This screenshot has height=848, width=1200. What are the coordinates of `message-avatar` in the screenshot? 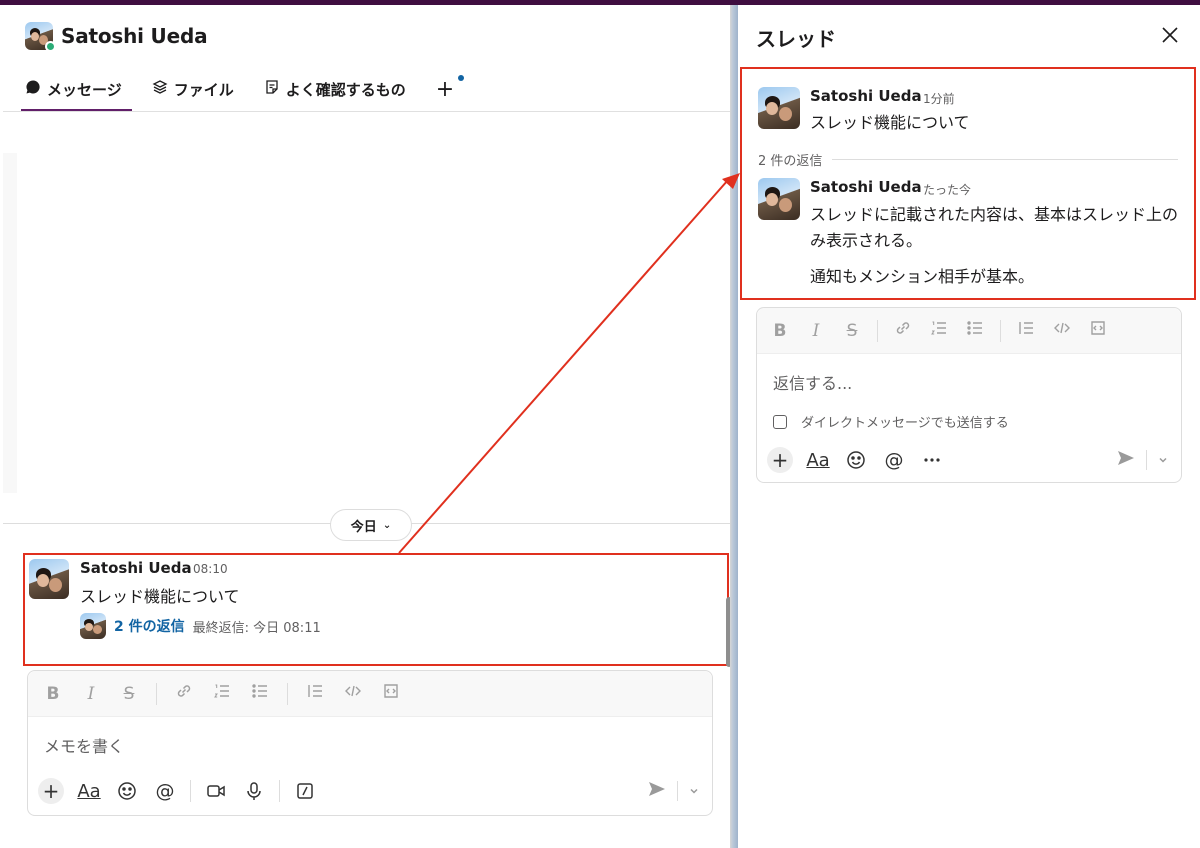 It's located at (49, 579).